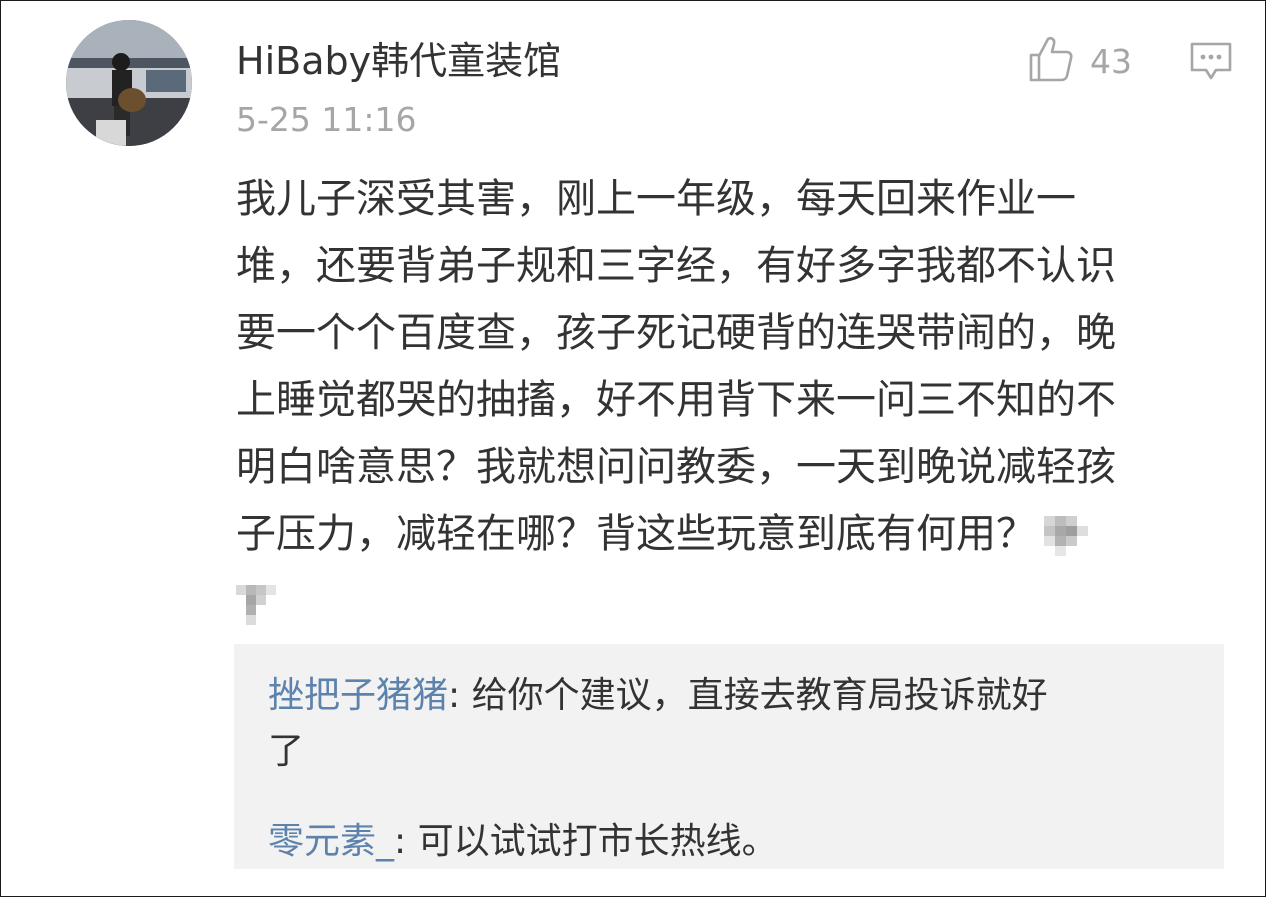 This screenshot has width=1266, height=897. What do you see at coordinates (731, 601) in the screenshot?
I see `comment-body-line` at bounding box center [731, 601].